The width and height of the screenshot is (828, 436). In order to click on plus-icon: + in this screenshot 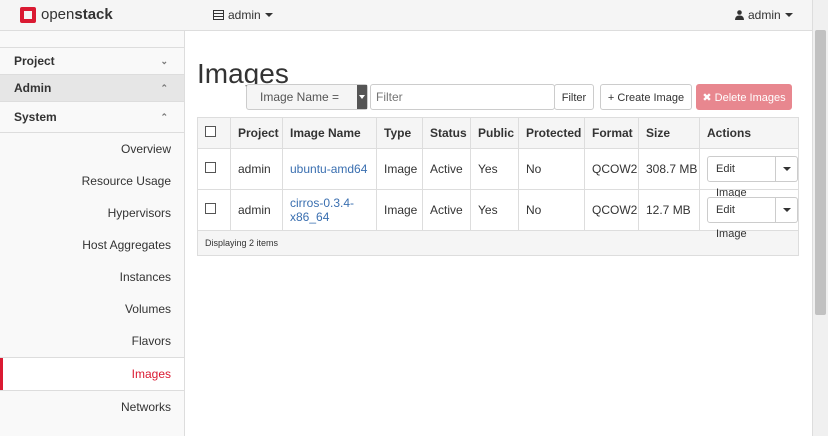, I will do `click(611, 98)`.